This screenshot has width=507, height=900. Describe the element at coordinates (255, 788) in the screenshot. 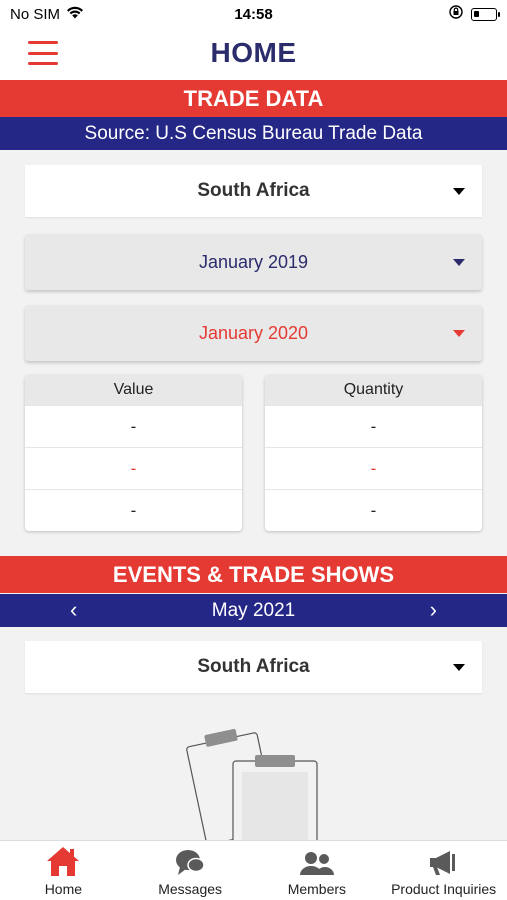

I see `clipboard-illustration-icon` at that location.